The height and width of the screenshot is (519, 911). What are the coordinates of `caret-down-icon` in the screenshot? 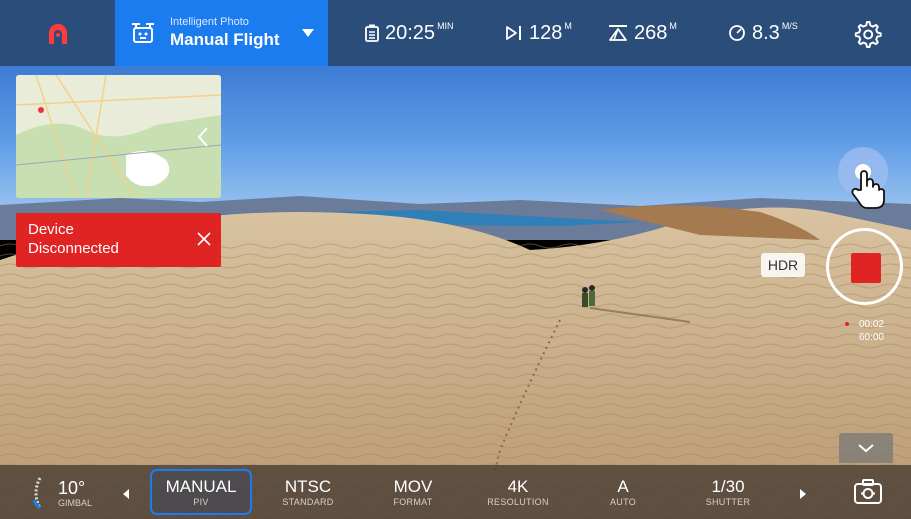 It's located at (308, 33).